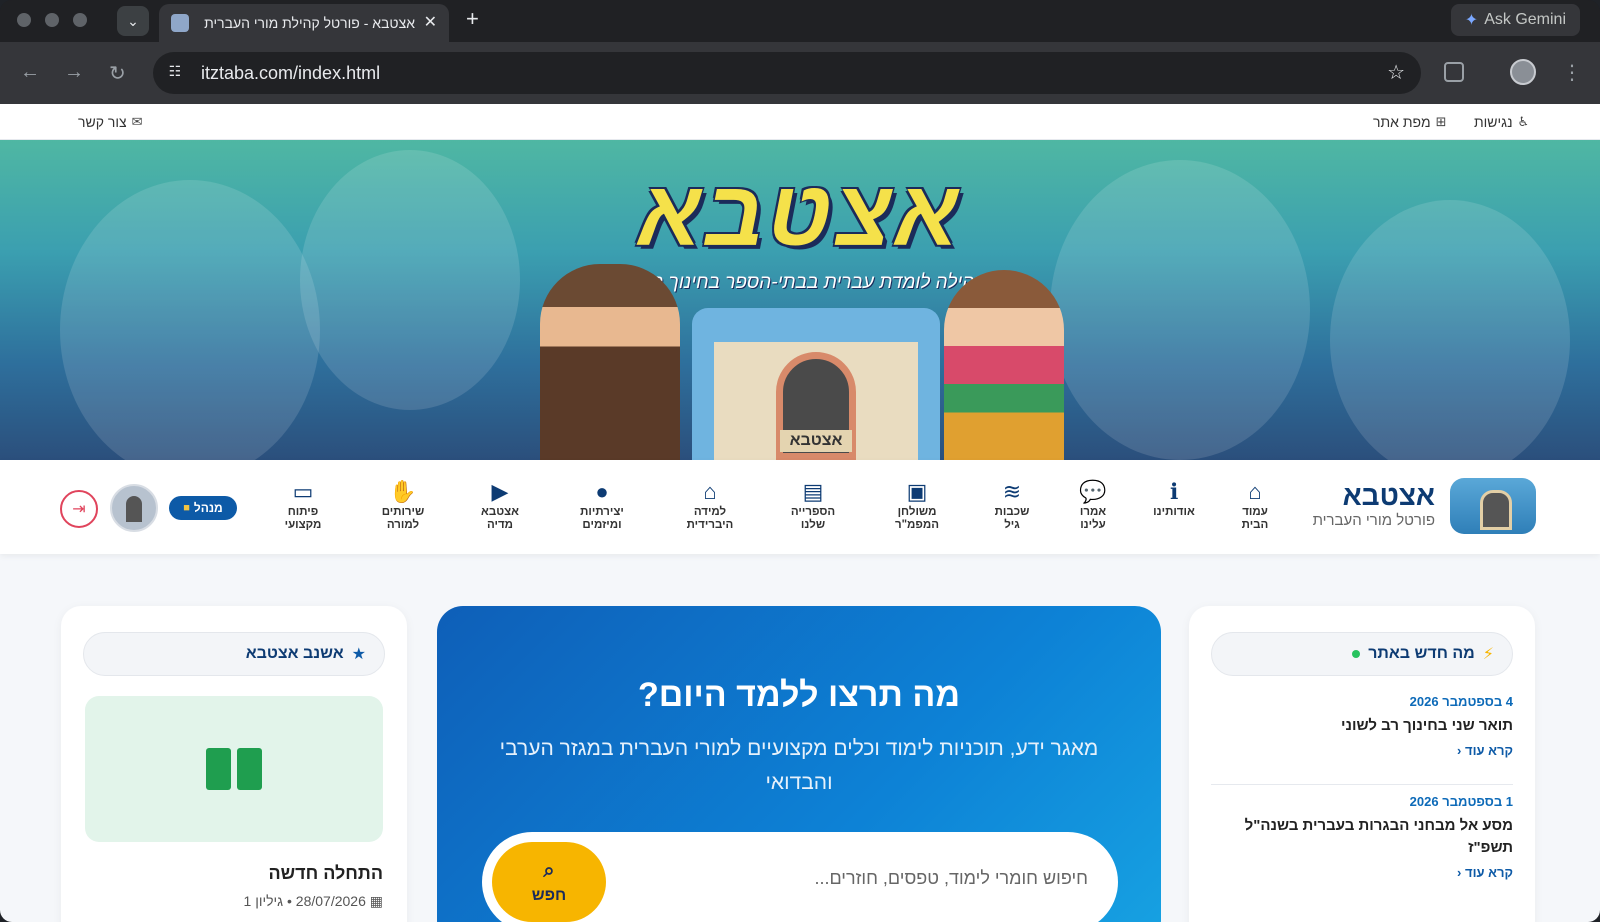 Image resolution: width=1600 pixels, height=922 pixels. What do you see at coordinates (325, 873) in the screenshot?
I see `newsletter-post-title: התחלה חדשה` at bounding box center [325, 873].